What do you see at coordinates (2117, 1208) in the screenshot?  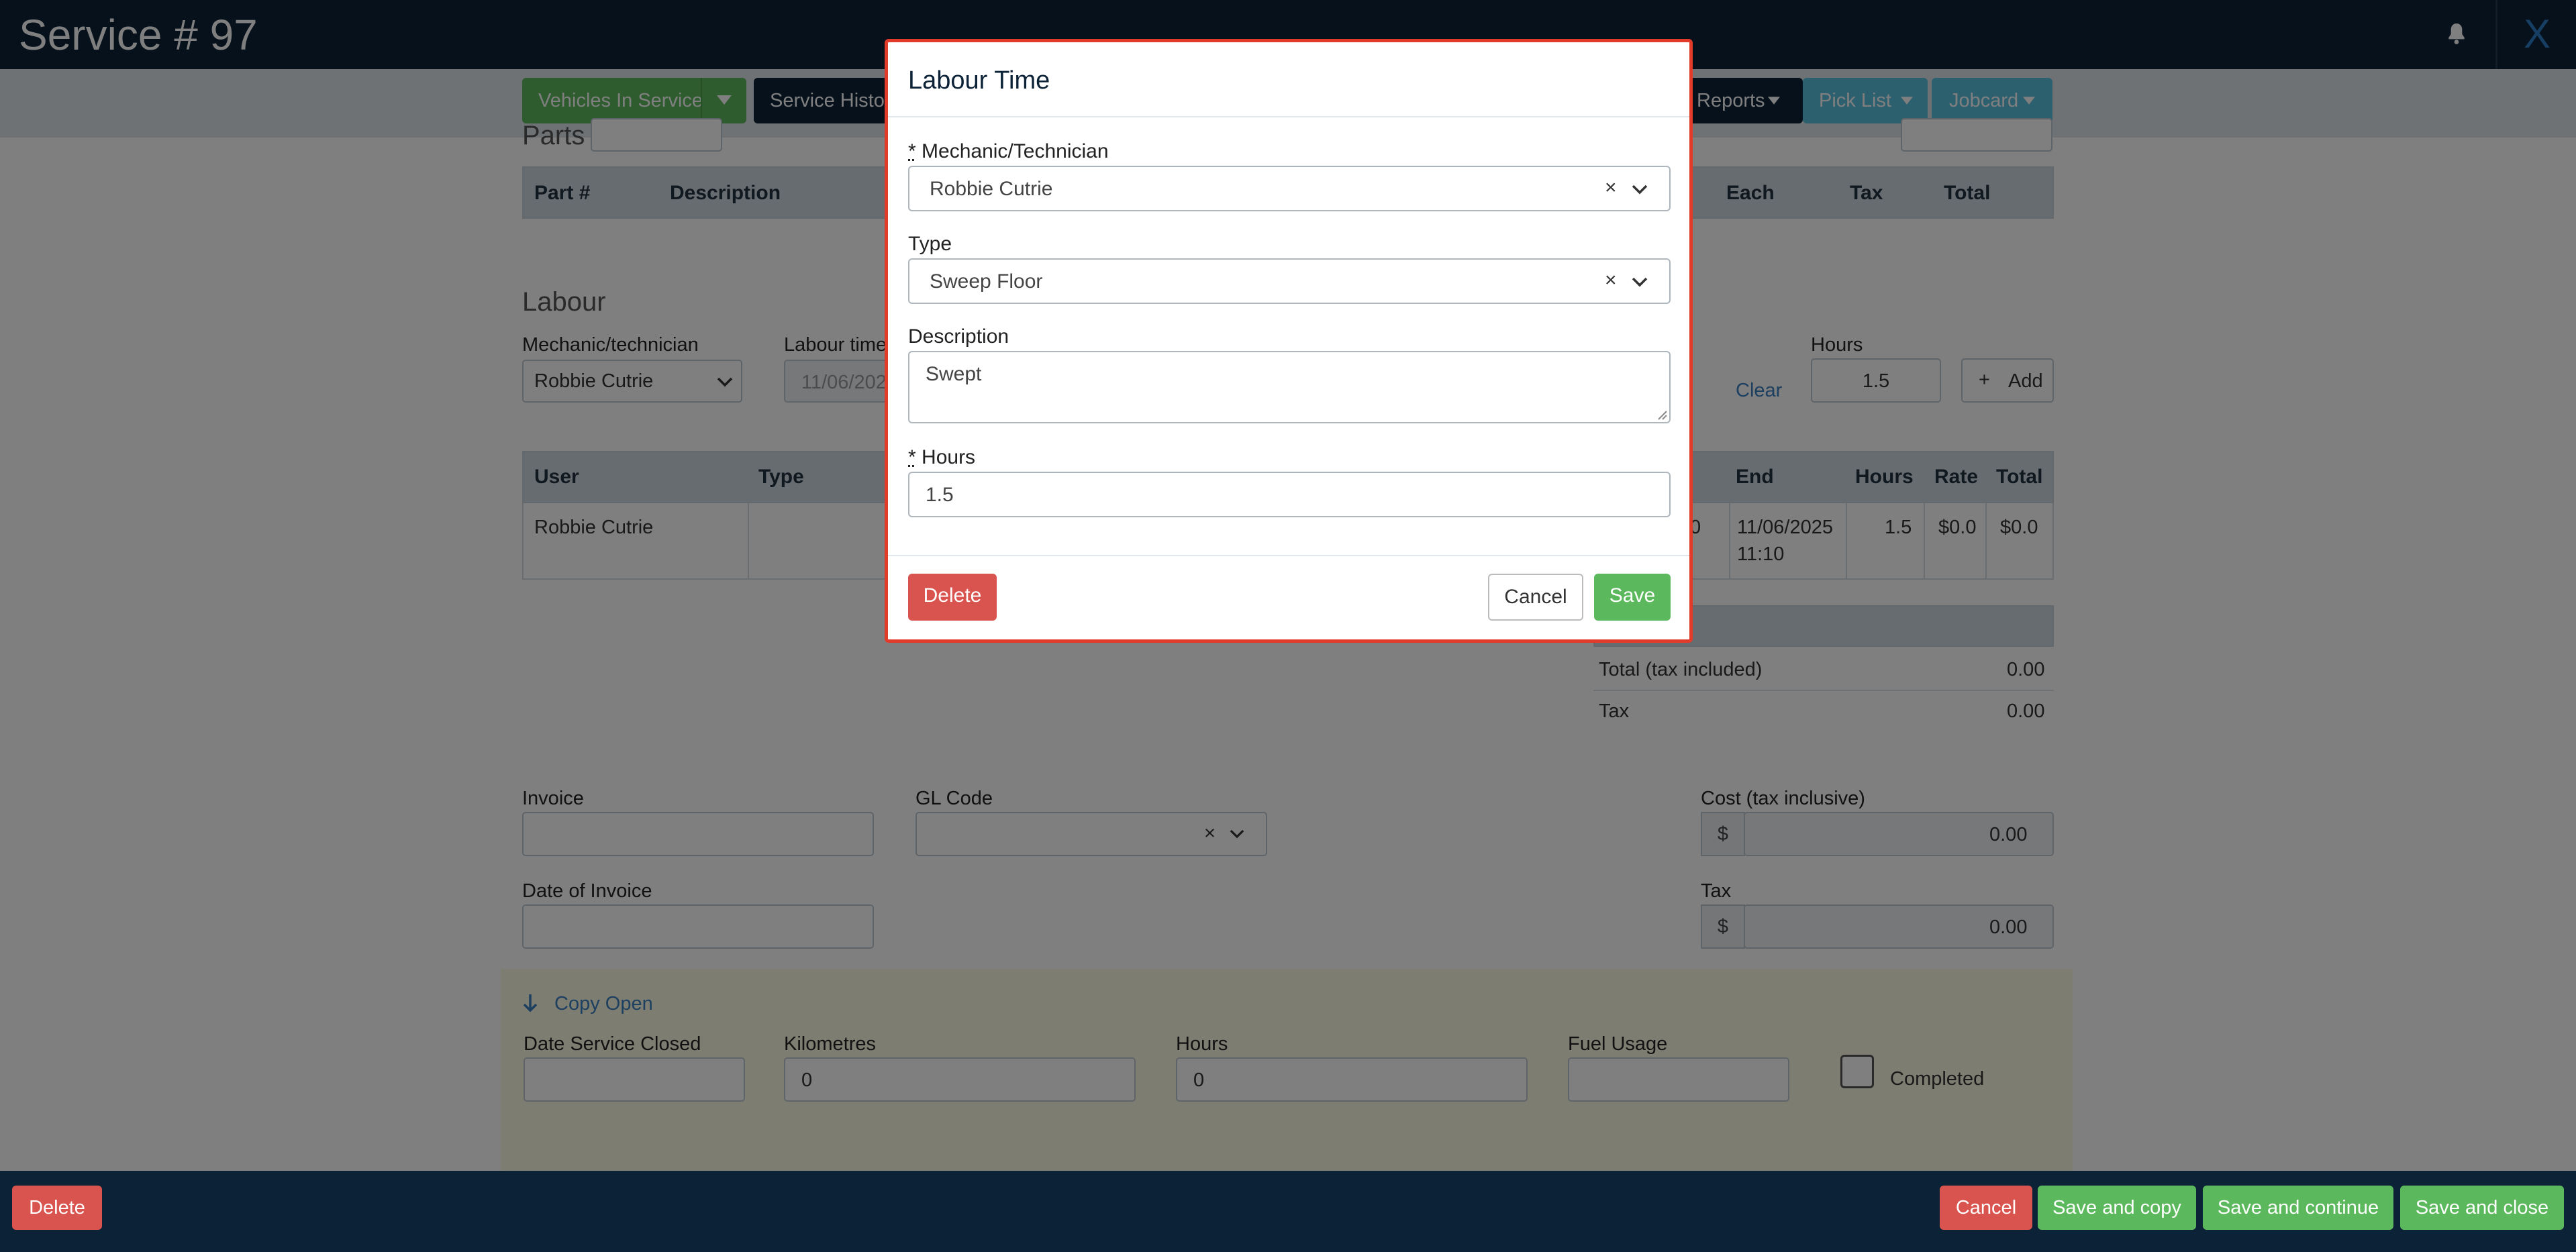 I see `save-and-copy-button: Save and copy` at bounding box center [2117, 1208].